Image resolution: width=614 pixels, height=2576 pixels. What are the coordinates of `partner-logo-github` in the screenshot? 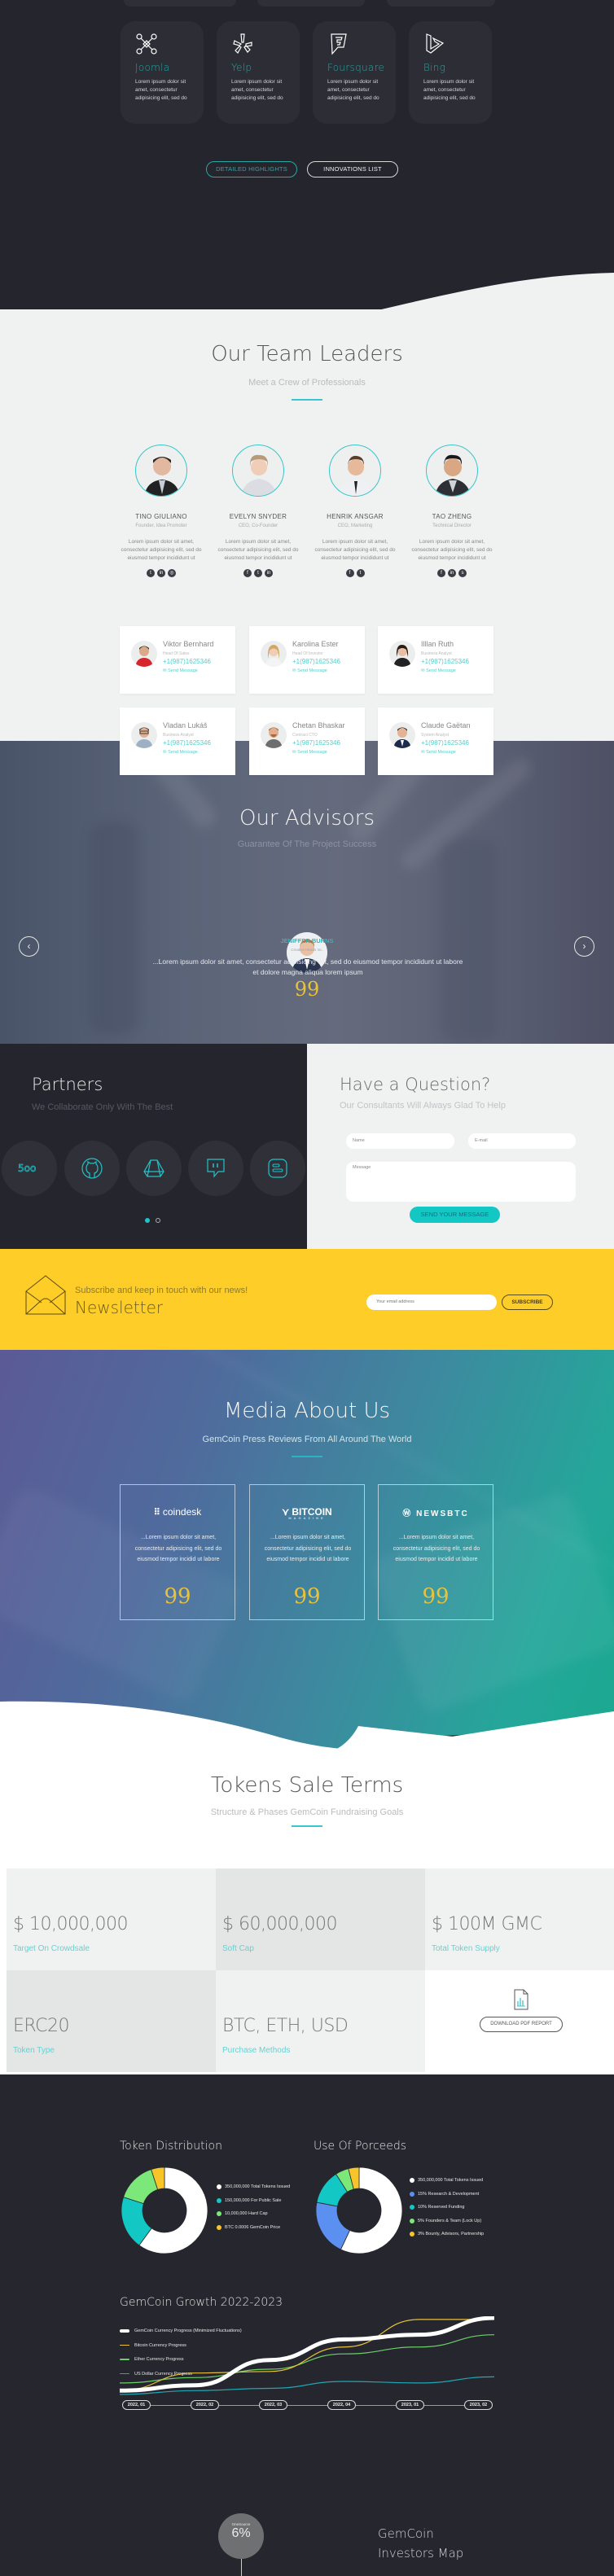 It's located at (92, 1168).